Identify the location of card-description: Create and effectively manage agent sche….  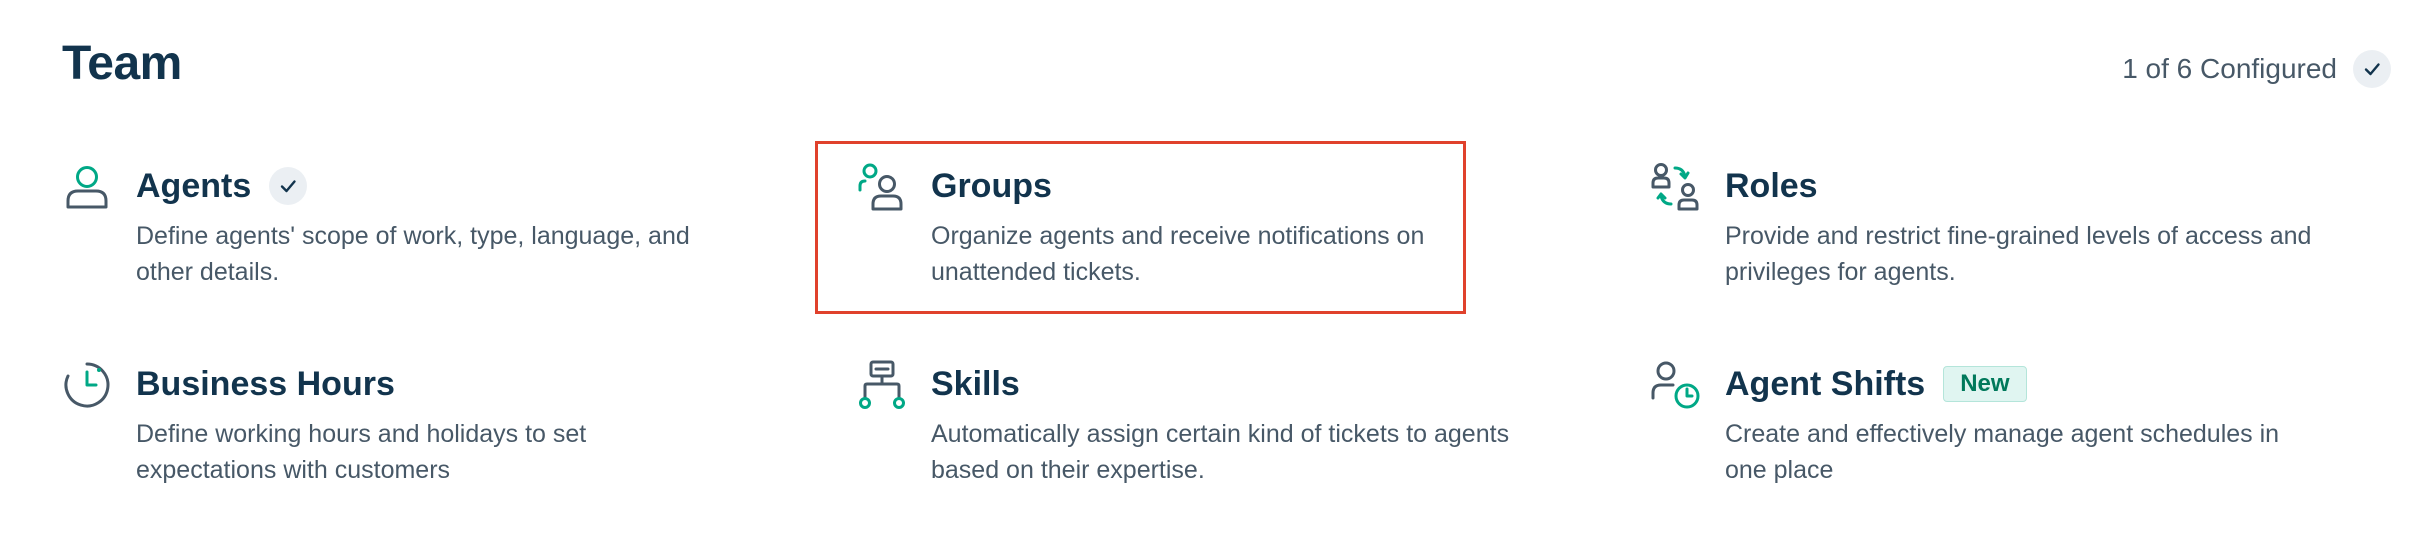
(2002, 452).